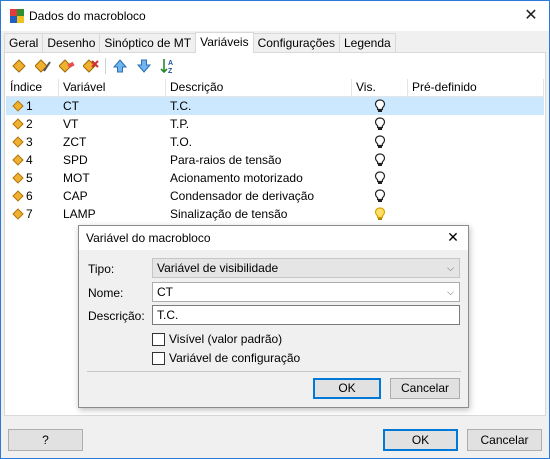 Image resolution: width=550 pixels, height=459 pixels. Describe the element at coordinates (180, 124) in the screenshot. I see `description-cell: T.P.` at that location.